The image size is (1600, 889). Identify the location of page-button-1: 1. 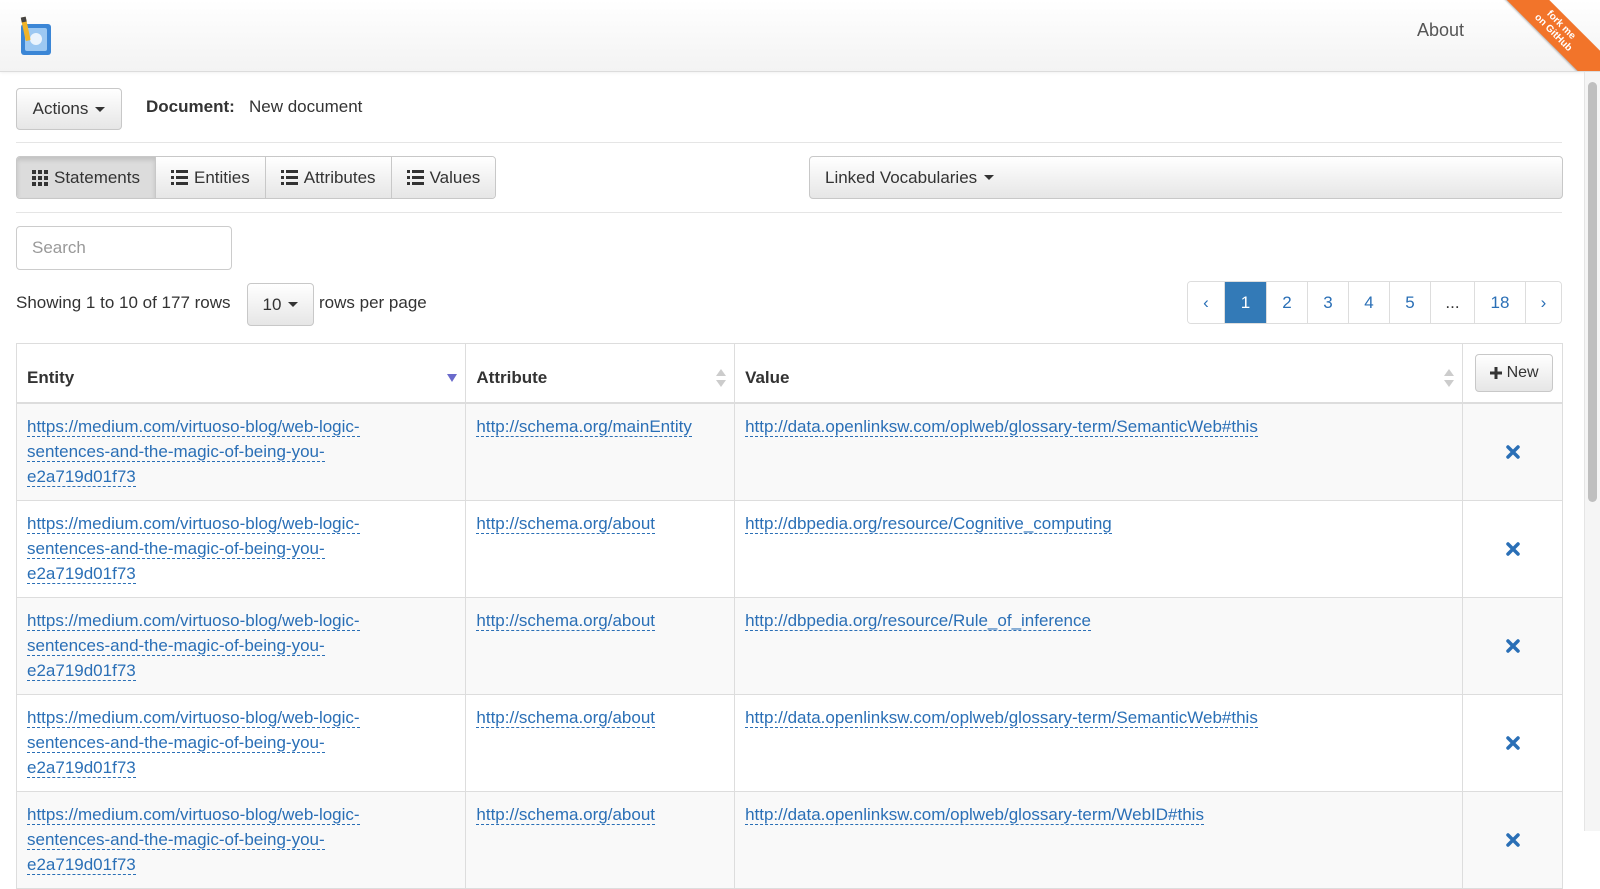
(1246, 302).